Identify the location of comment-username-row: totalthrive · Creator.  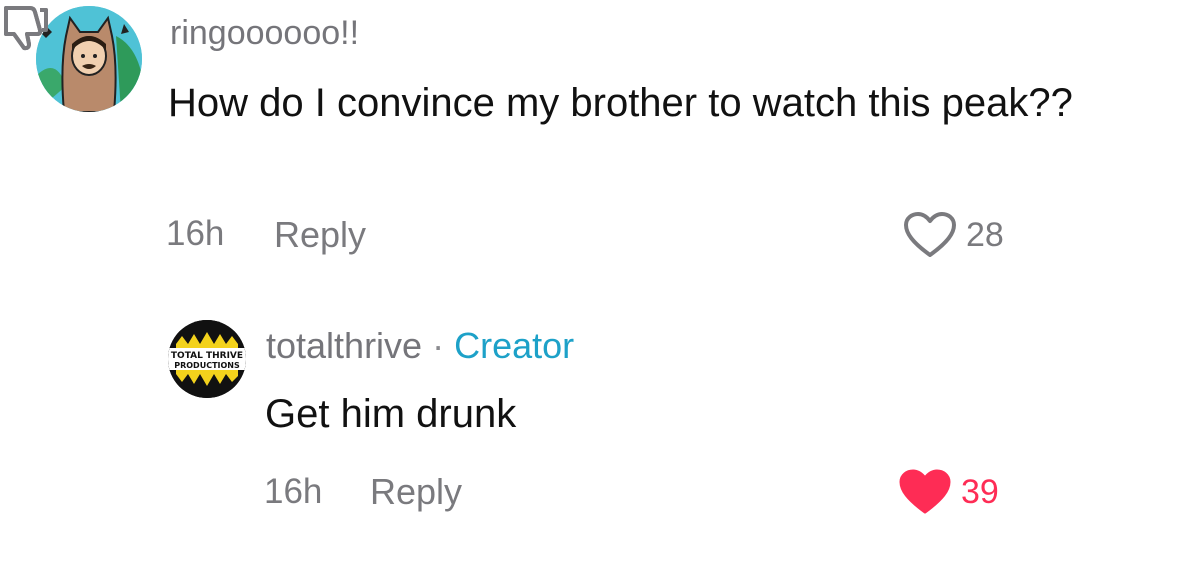
(420, 346).